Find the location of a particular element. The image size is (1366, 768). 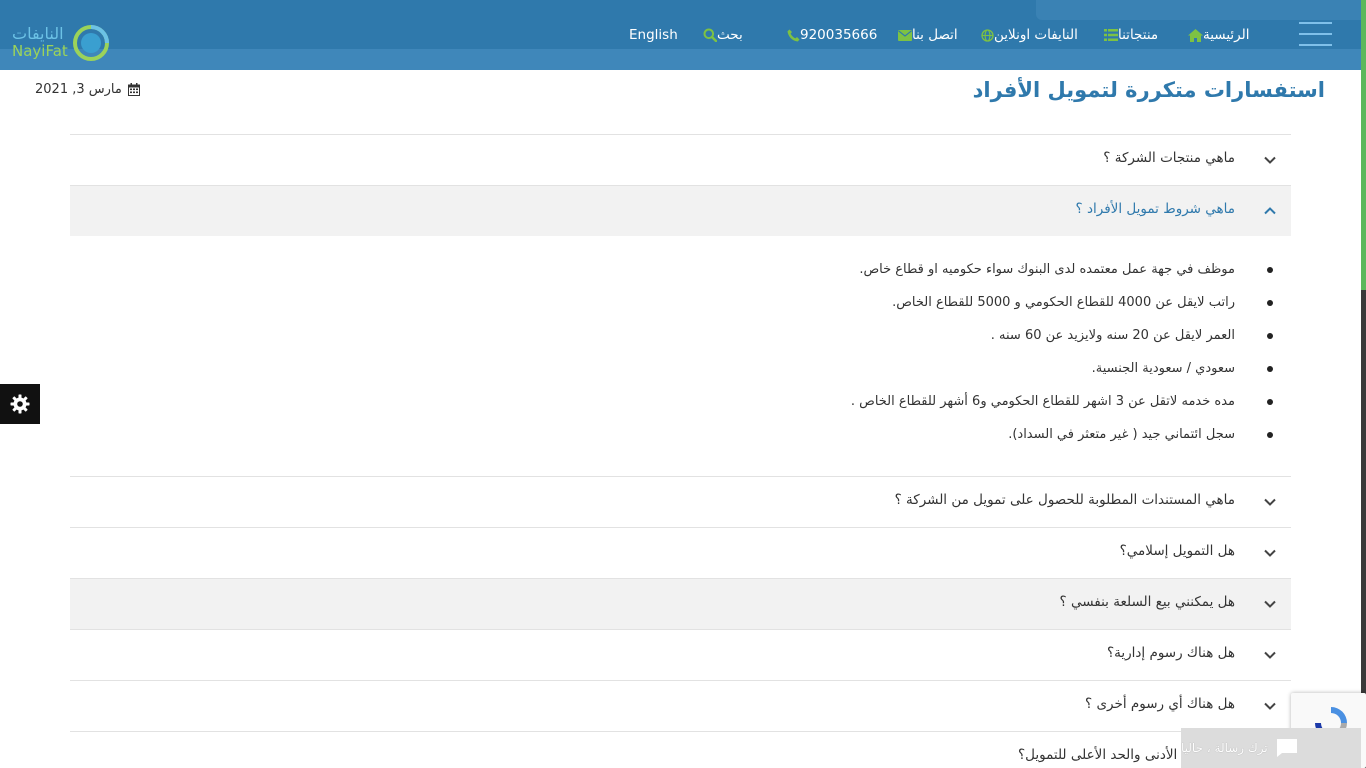

list-item: سجل ائتماني جيد ( غير متعثر في السداد). is located at coordinates (1062, 441).